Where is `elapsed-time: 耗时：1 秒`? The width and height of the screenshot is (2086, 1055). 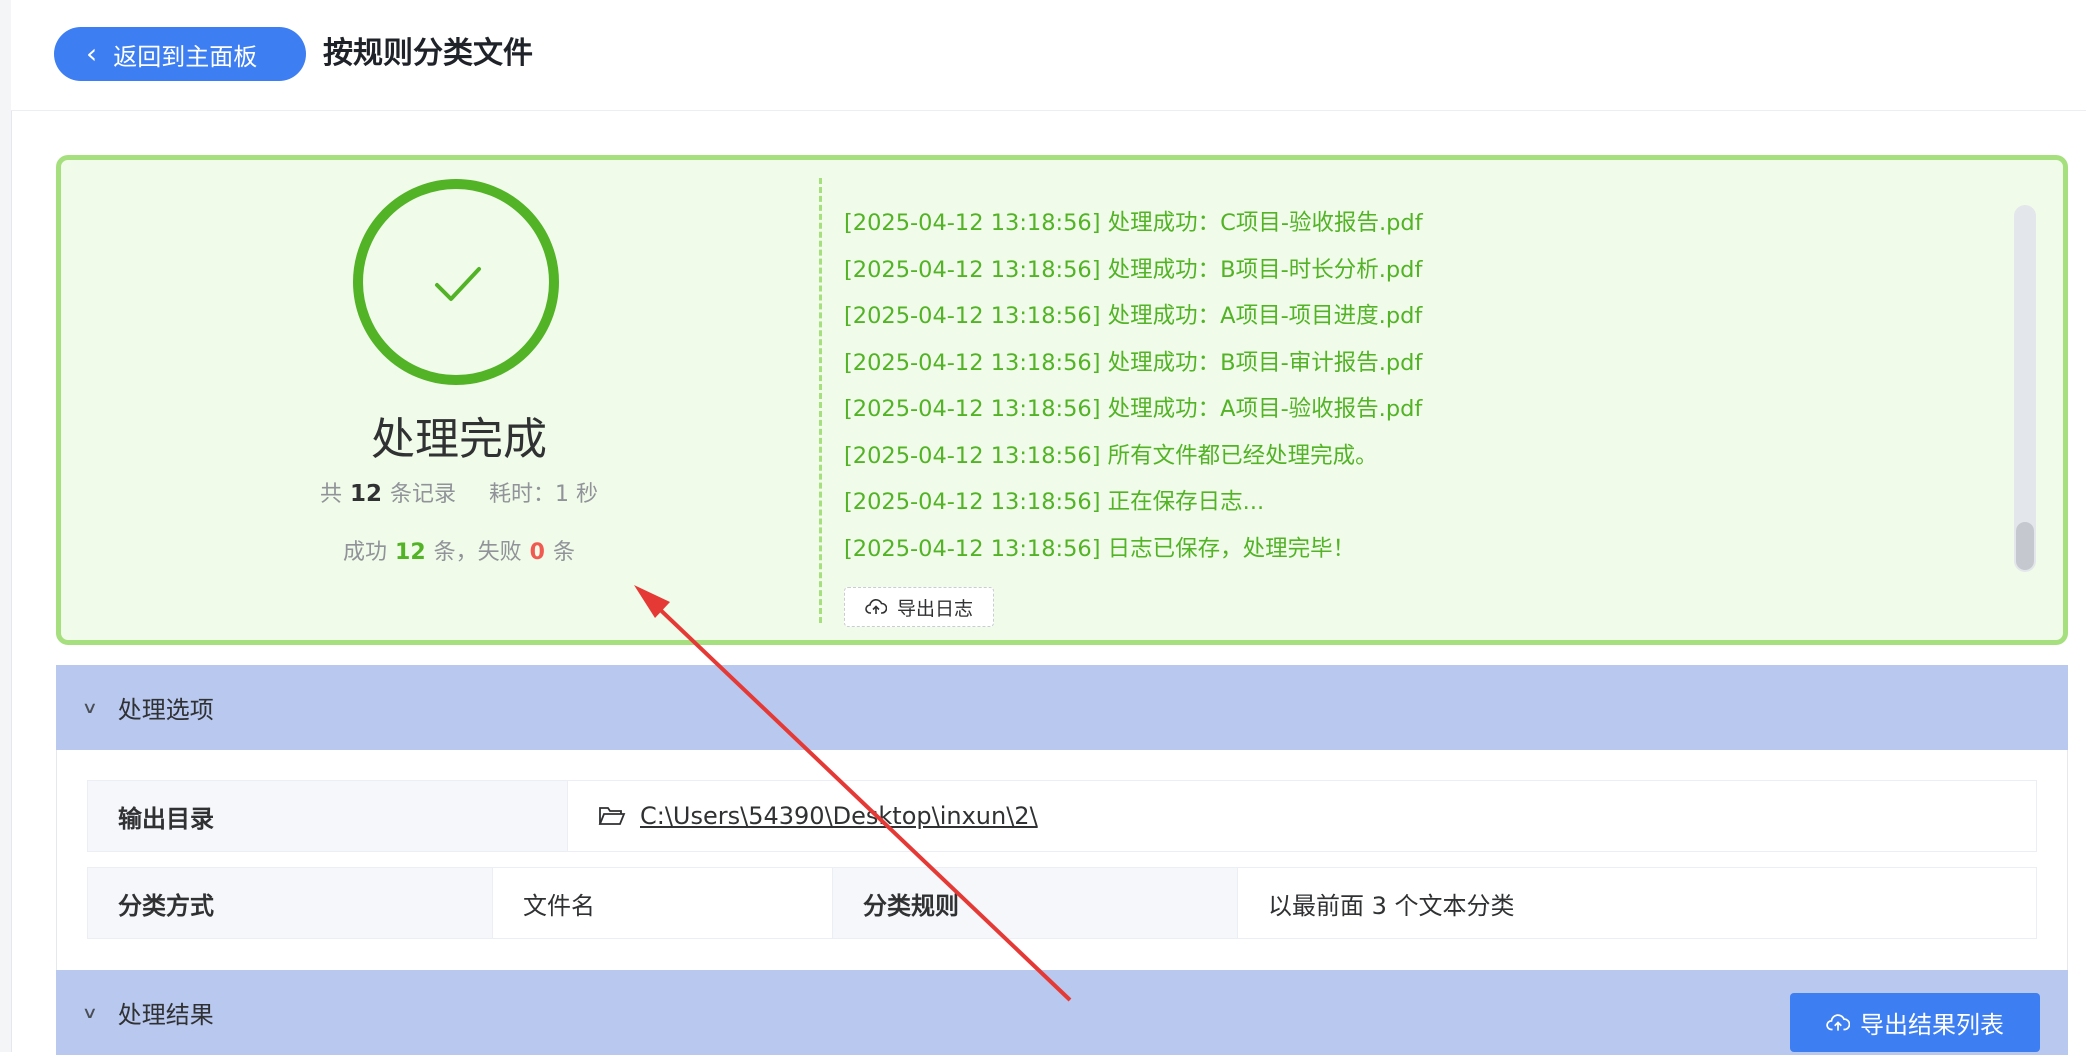 elapsed-time: 耗时：1 秒 is located at coordinates (544, 494).